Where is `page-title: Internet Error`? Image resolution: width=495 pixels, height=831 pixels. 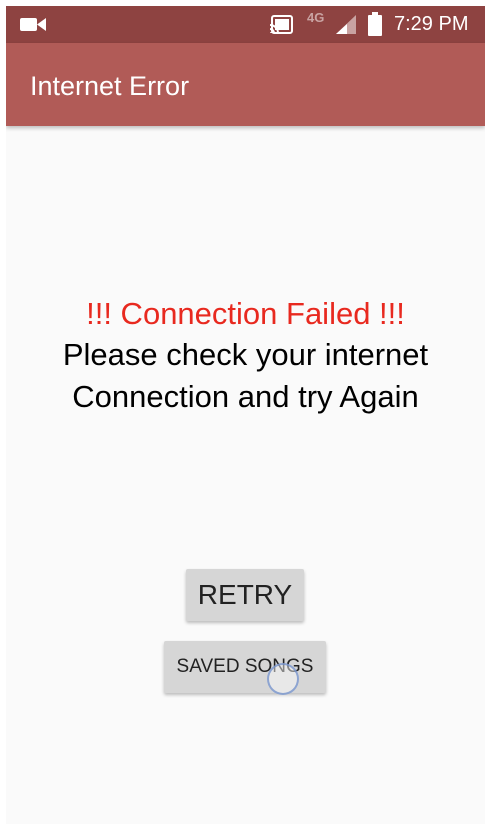
page-title: Internet Error is located at coordinates (110, 86).